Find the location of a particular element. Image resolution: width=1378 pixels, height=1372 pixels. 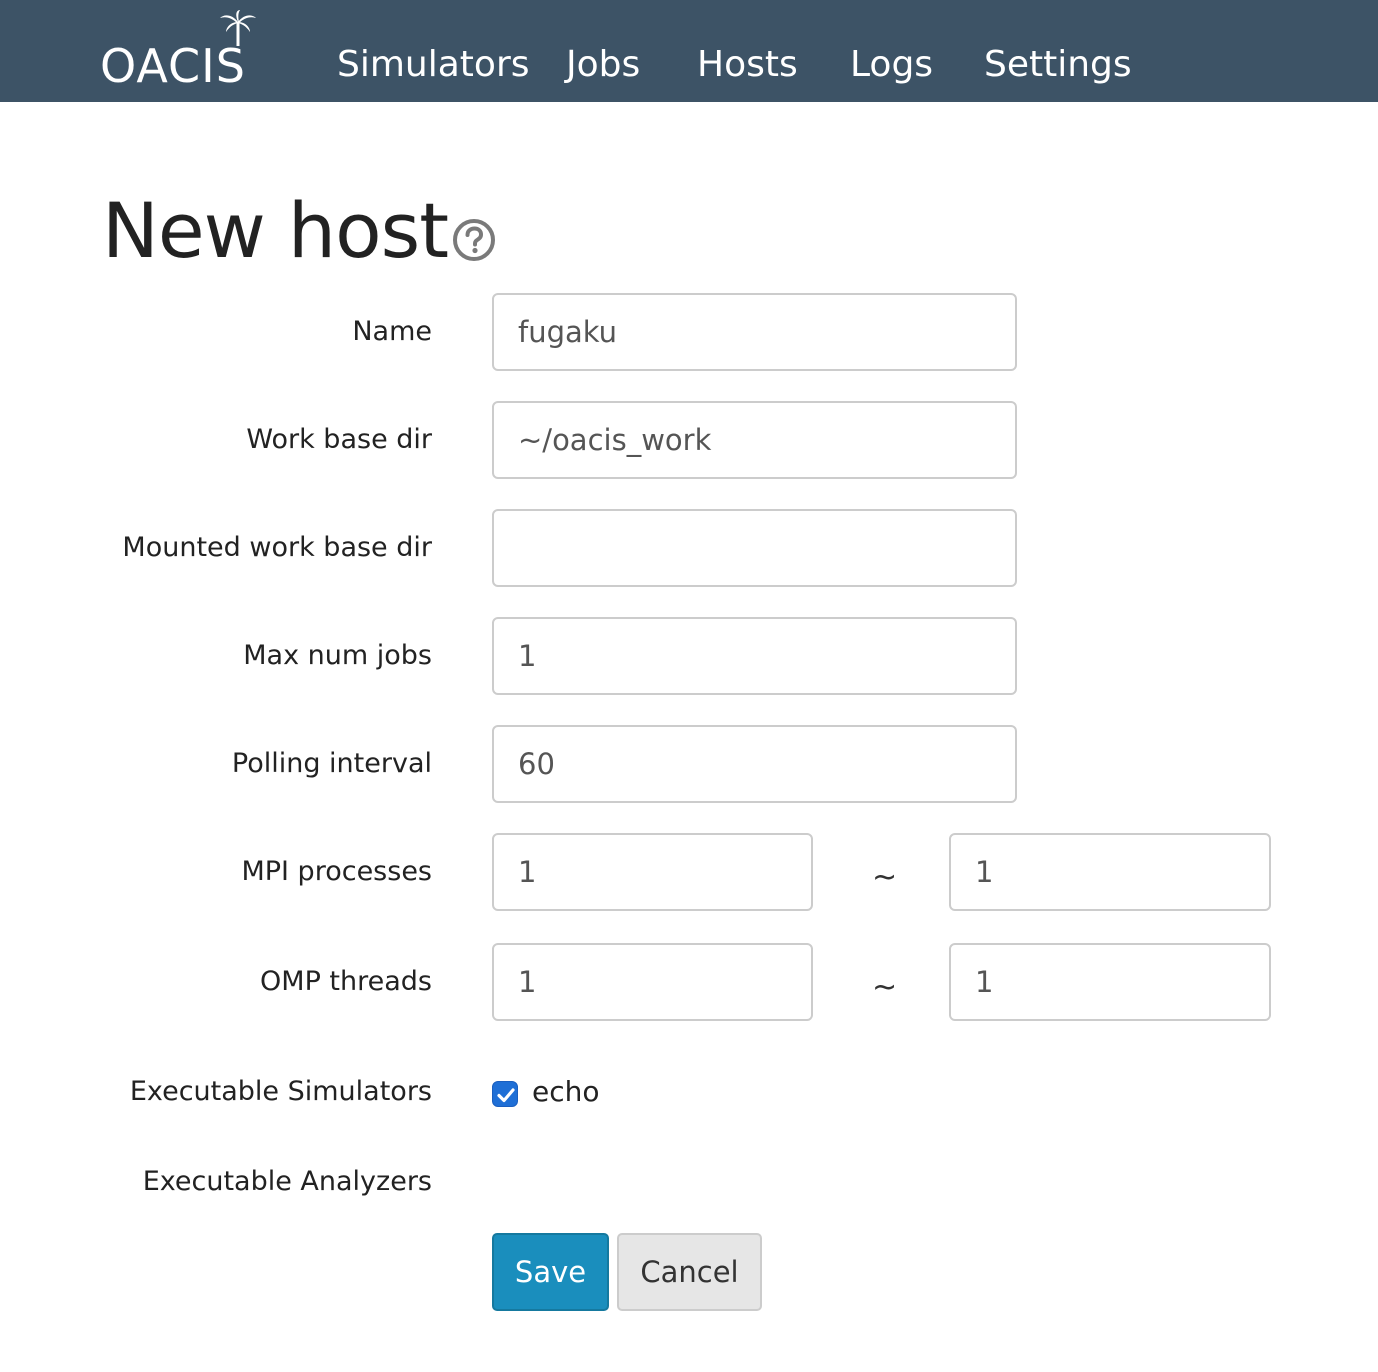

brand-logo: OACIS is located at coordinates (192, 50).